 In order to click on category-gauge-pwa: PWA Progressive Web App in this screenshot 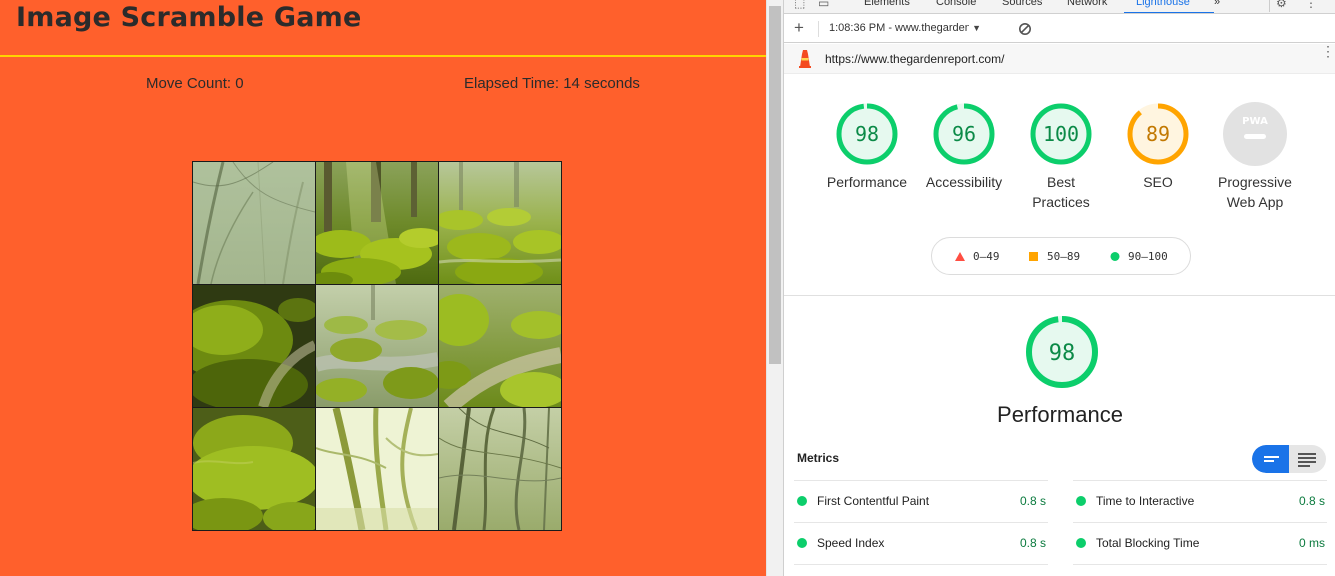, I will do `click(1255, 156)`.